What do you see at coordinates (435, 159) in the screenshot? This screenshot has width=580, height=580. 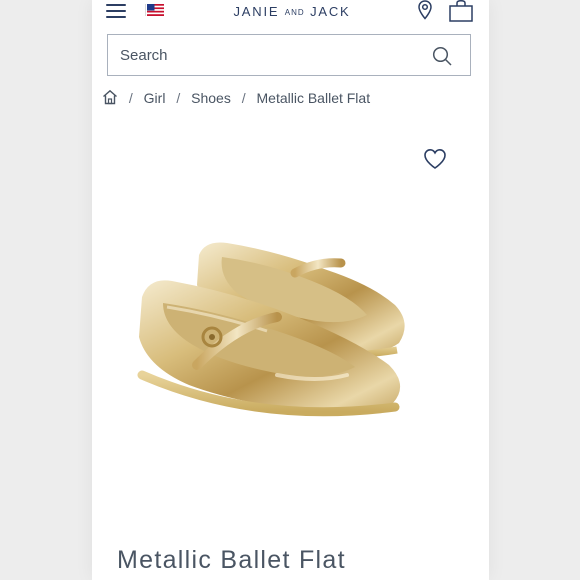 I see `heart-icon` at bounding box center [435, 159].